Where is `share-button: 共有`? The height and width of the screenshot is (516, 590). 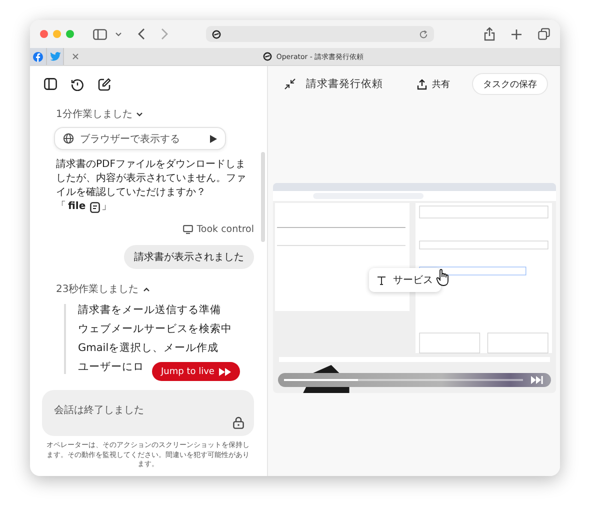
share-button: 共有 is located at coordinates (433, 84).